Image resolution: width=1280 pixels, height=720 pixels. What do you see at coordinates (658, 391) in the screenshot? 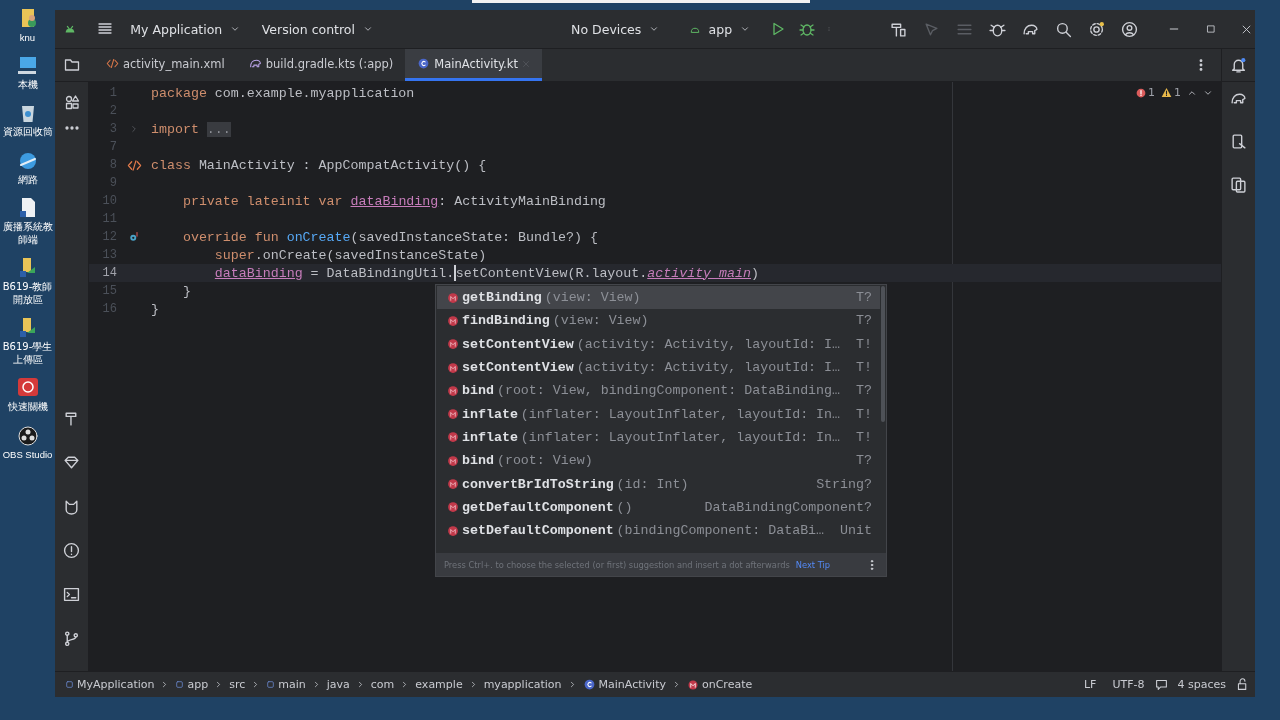
I see `completion-item: bind (root: View, bindingComponent: DataBinding… T?` at bounding box center [658, 391].